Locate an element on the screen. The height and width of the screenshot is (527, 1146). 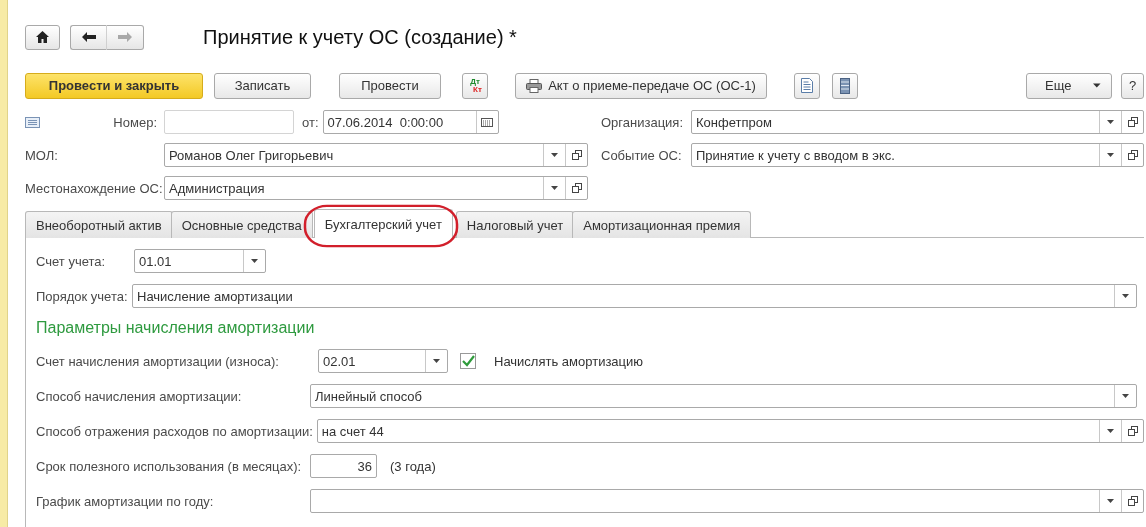
left-arrow-icon is located at coordinates (88, 37).